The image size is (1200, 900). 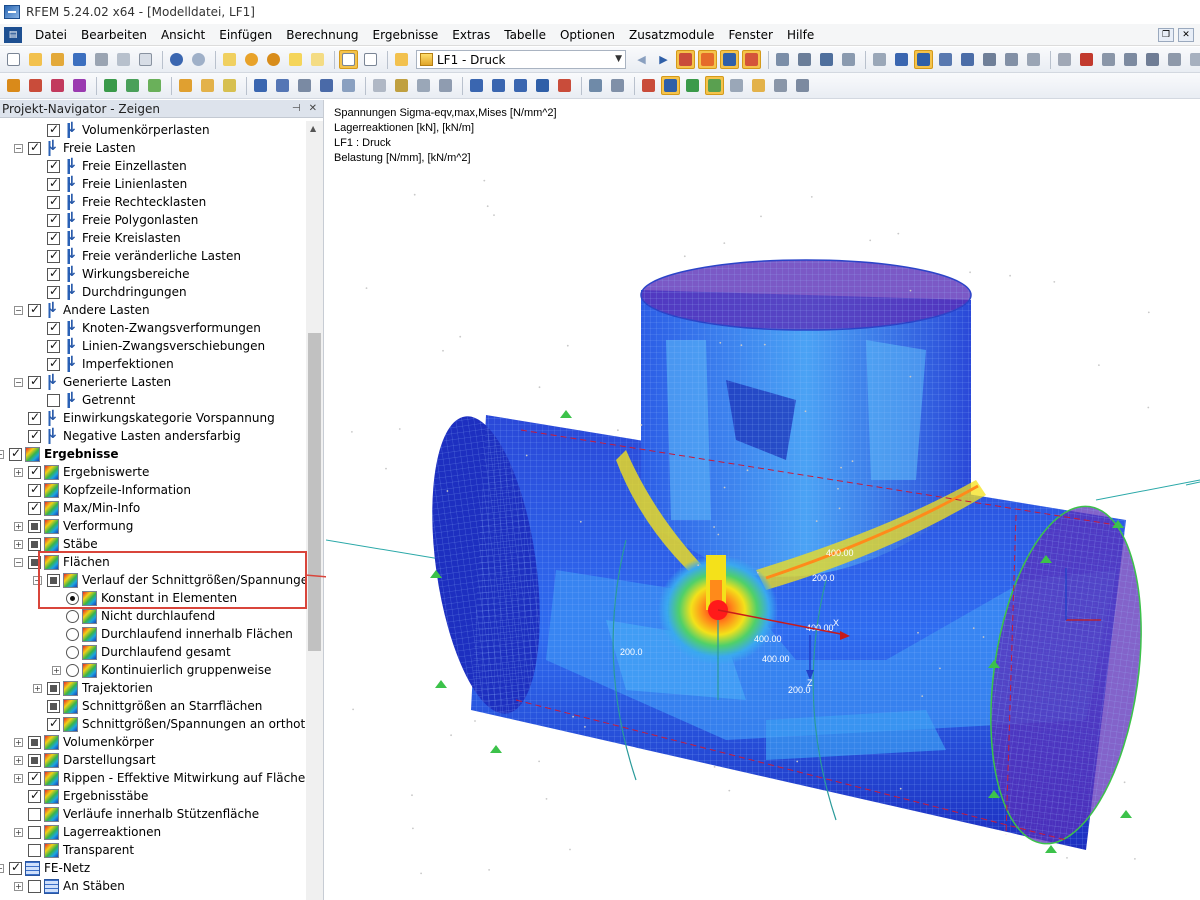 What do you see at coordinates (498, 85) in the screenshot?
I see `view-y-icon` at bounding box center [498, 85].